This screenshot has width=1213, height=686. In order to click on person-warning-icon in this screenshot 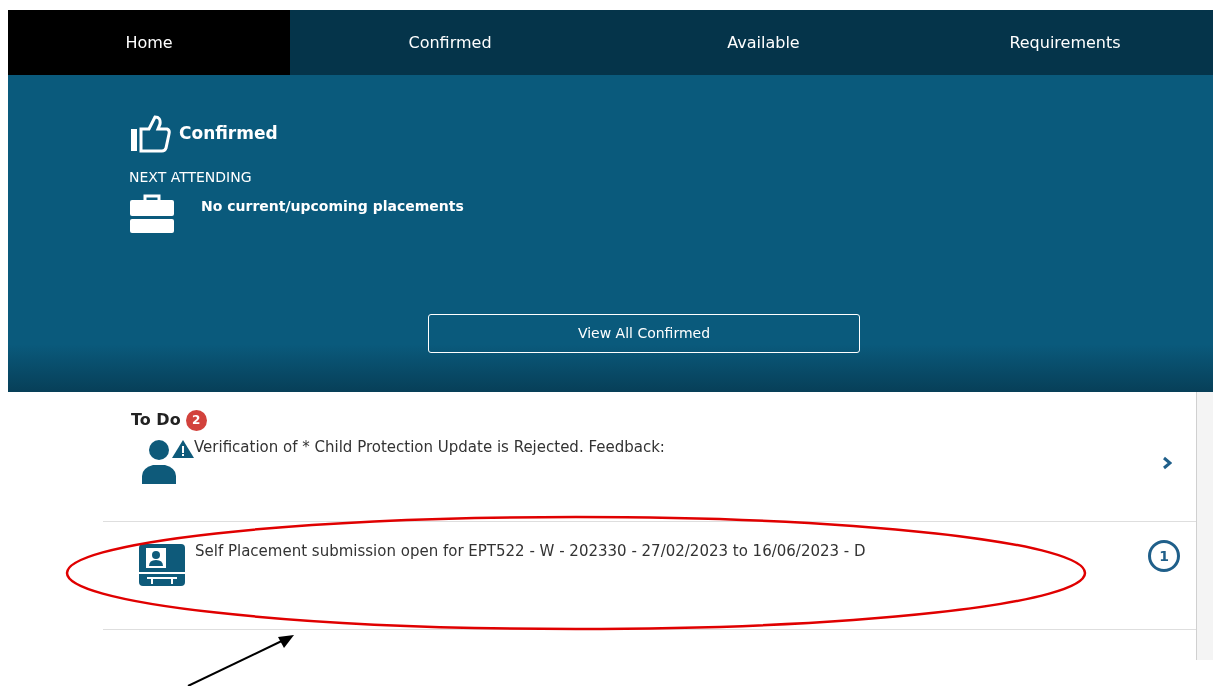, I will do `click(167, 461)`.